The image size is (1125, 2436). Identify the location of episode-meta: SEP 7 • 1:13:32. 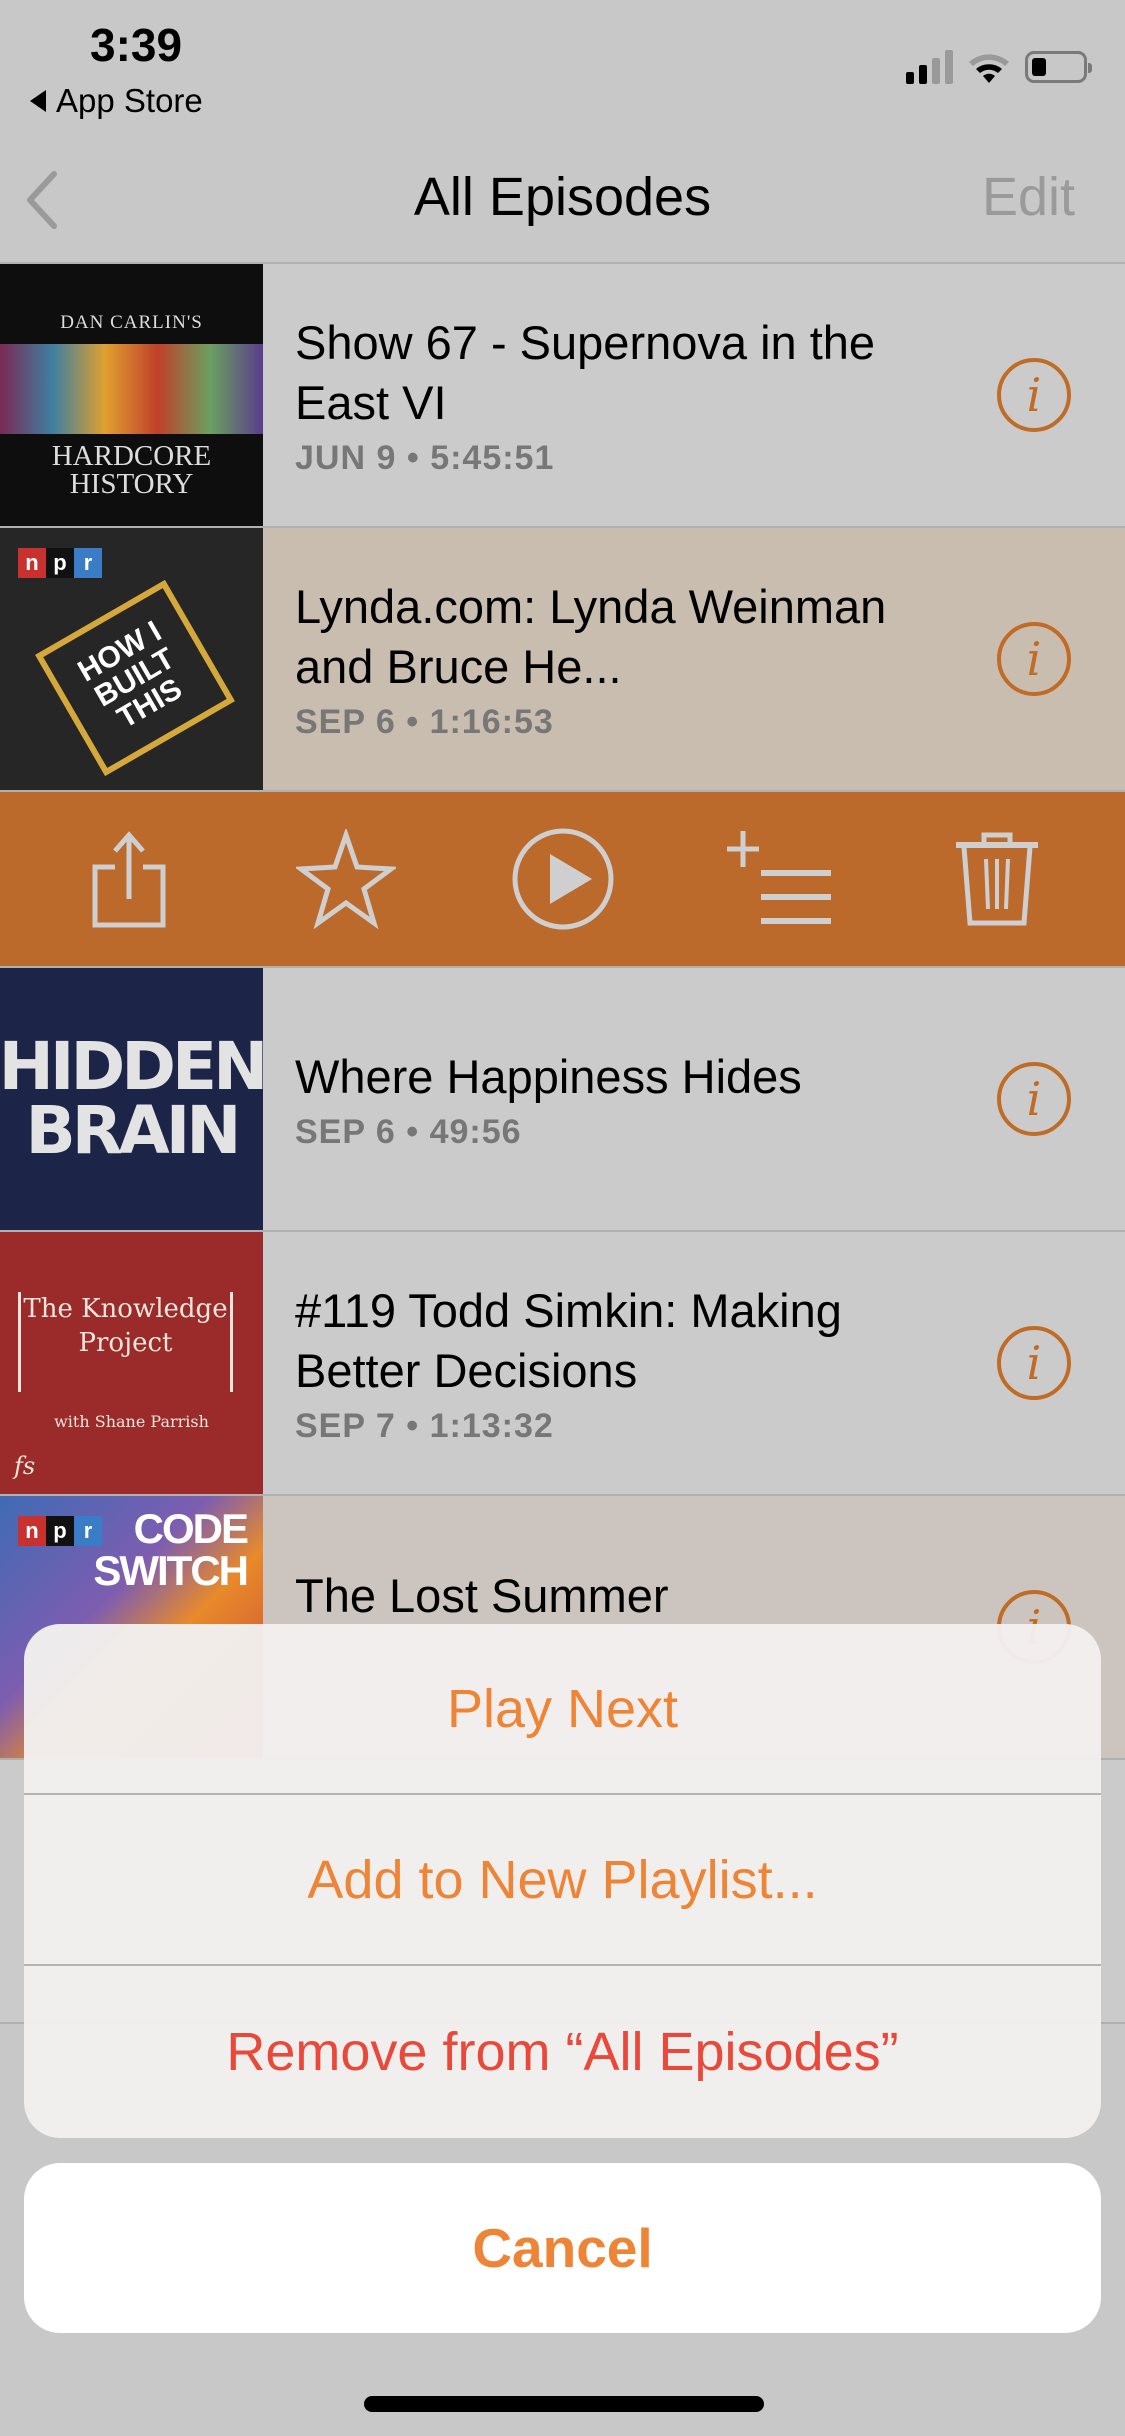
(424, 1425).